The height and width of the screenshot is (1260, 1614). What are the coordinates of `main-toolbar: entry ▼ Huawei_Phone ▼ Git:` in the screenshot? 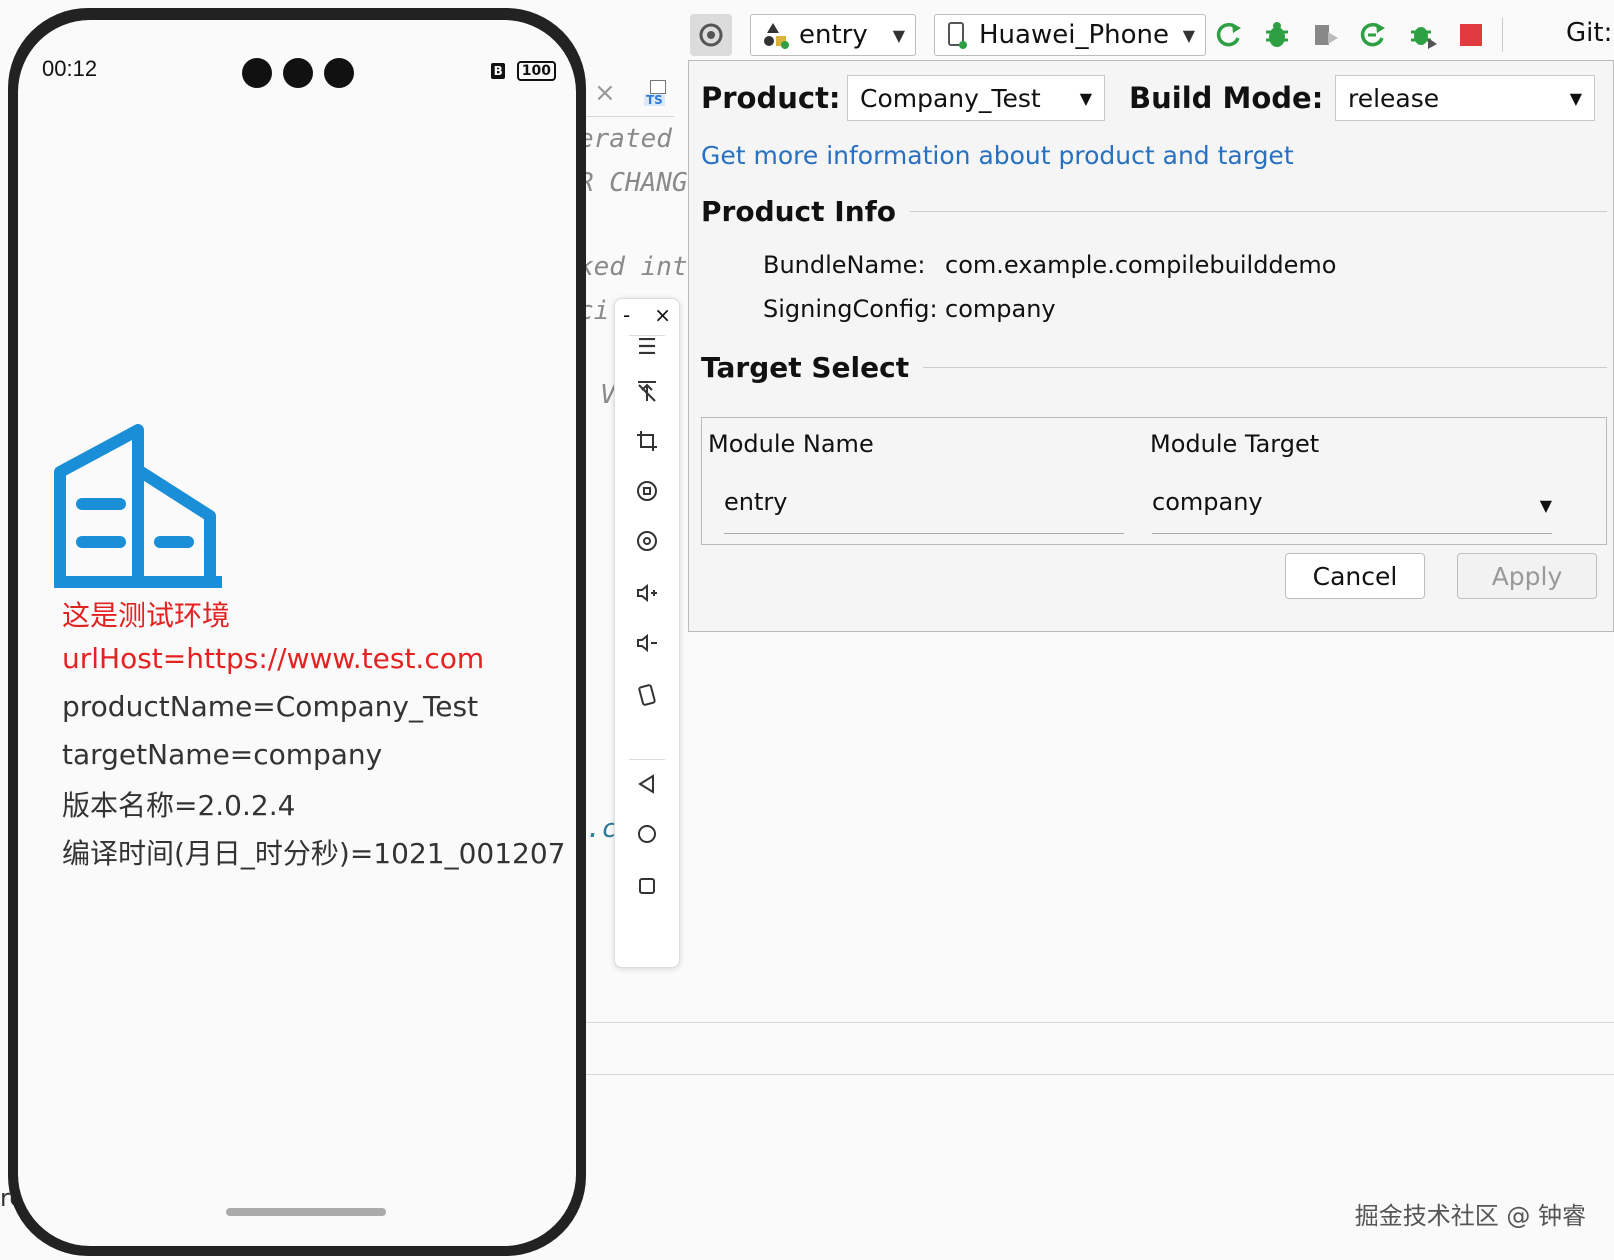 It's located at (1152, 38).